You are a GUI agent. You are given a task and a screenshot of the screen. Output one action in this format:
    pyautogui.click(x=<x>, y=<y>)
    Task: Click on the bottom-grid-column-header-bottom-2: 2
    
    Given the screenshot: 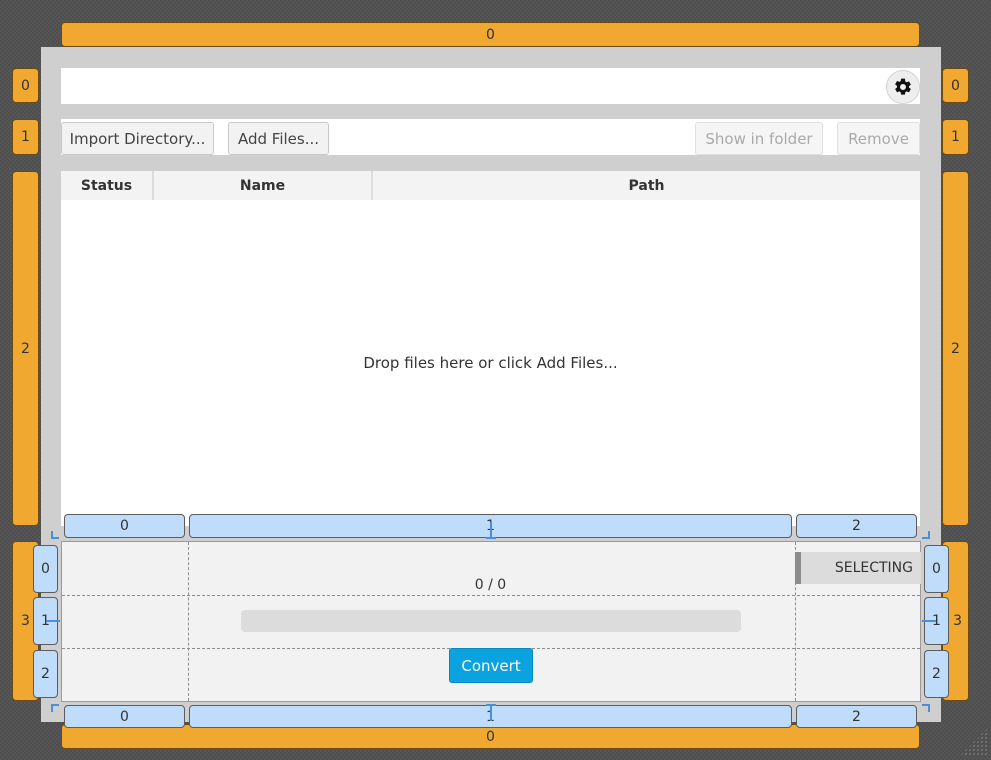 What is the action you would take?
    pyautogui.click(x=856, y=716)
    